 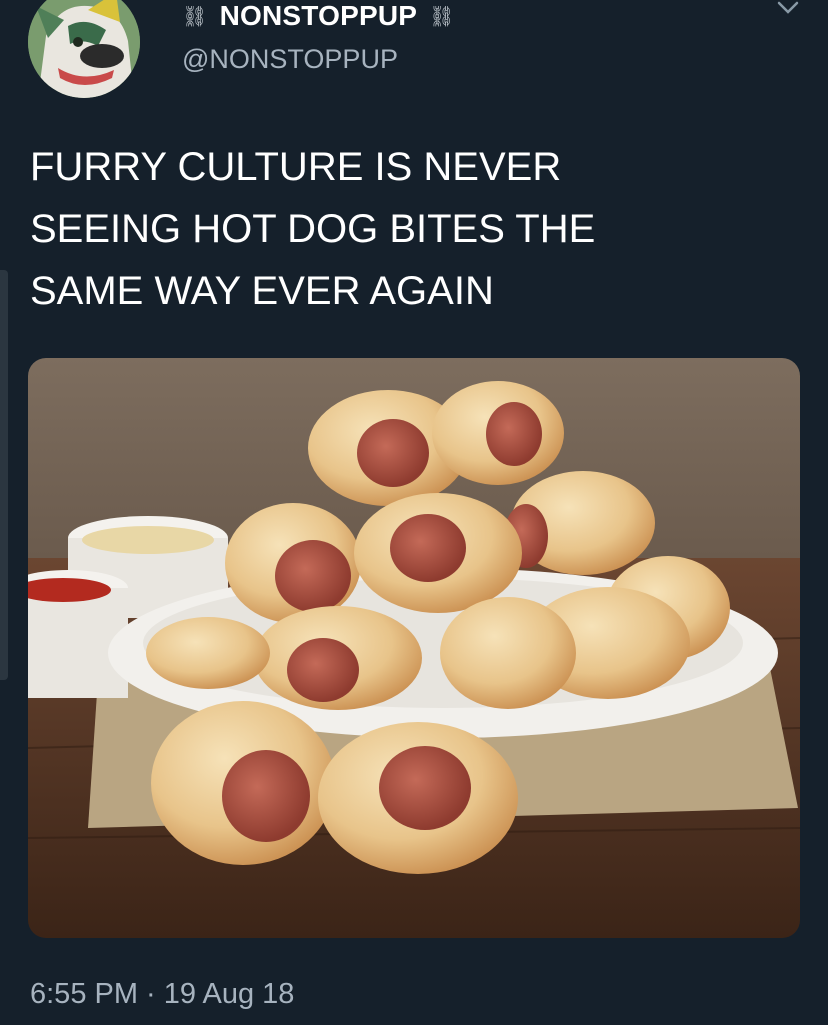 I want to click on avatar-wolf-icon, so click(x=84, y=49).